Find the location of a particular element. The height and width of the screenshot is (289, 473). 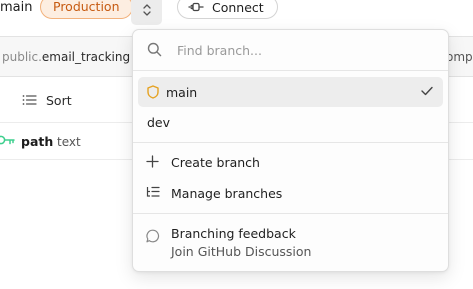

branch-selector-button is located at coordinates (146, 12).